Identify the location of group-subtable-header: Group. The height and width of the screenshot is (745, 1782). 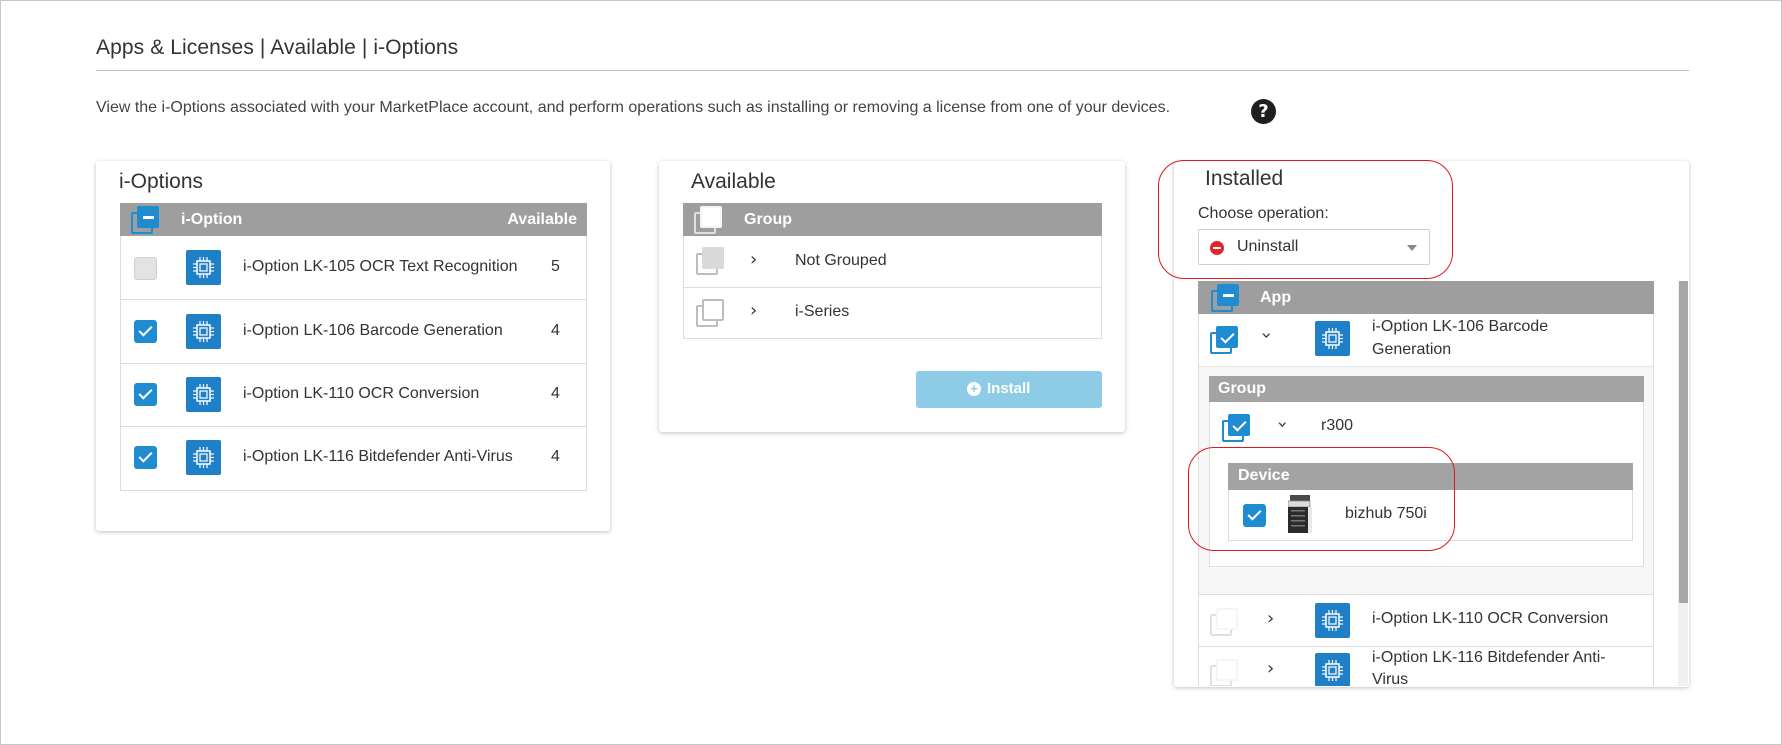
(1426, 389).